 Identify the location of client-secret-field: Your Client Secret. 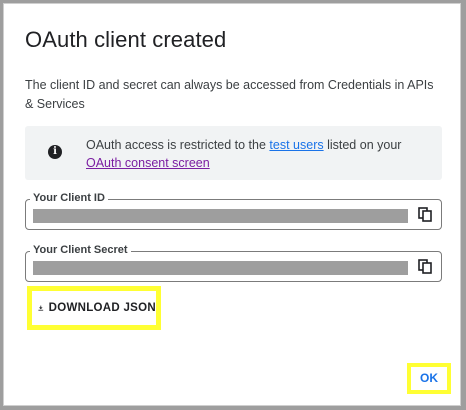
(233, 262).